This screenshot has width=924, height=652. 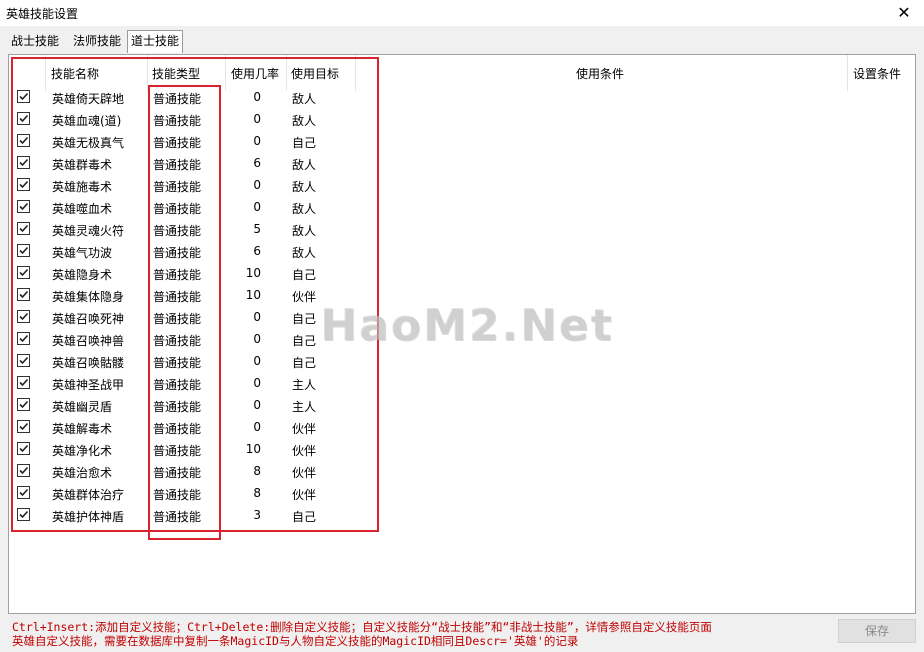 I want to click on header-use-condition: 使用条件, so click(x=600, y=73).